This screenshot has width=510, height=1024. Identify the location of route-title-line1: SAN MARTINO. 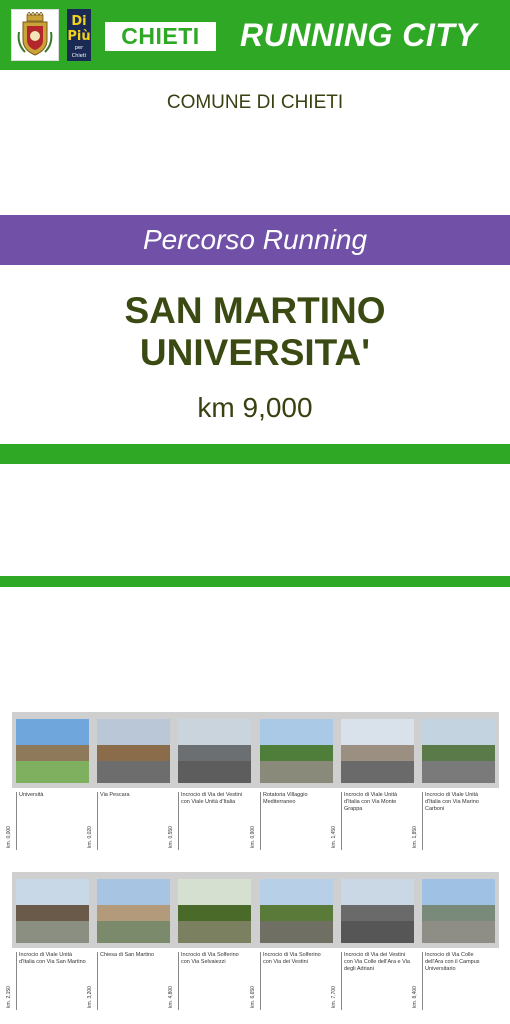
(255, 310).